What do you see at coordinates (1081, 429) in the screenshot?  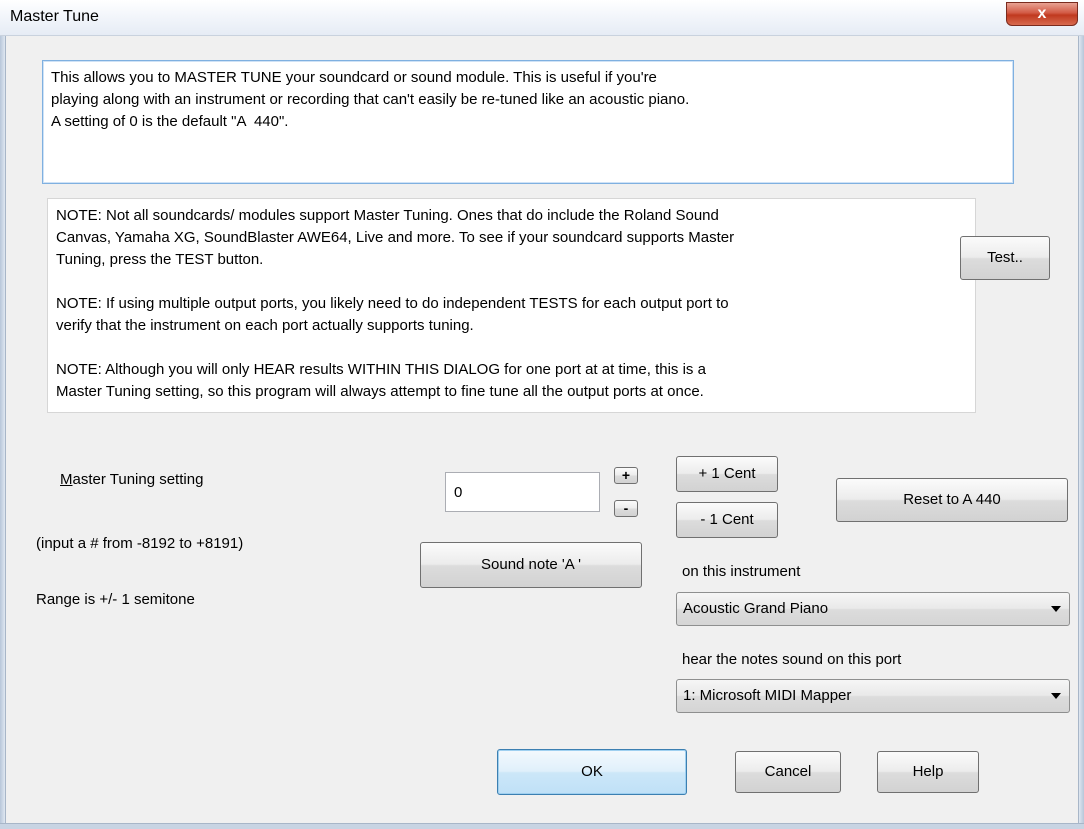 I see `window-frame-right` at bounding box center [1081, 429].